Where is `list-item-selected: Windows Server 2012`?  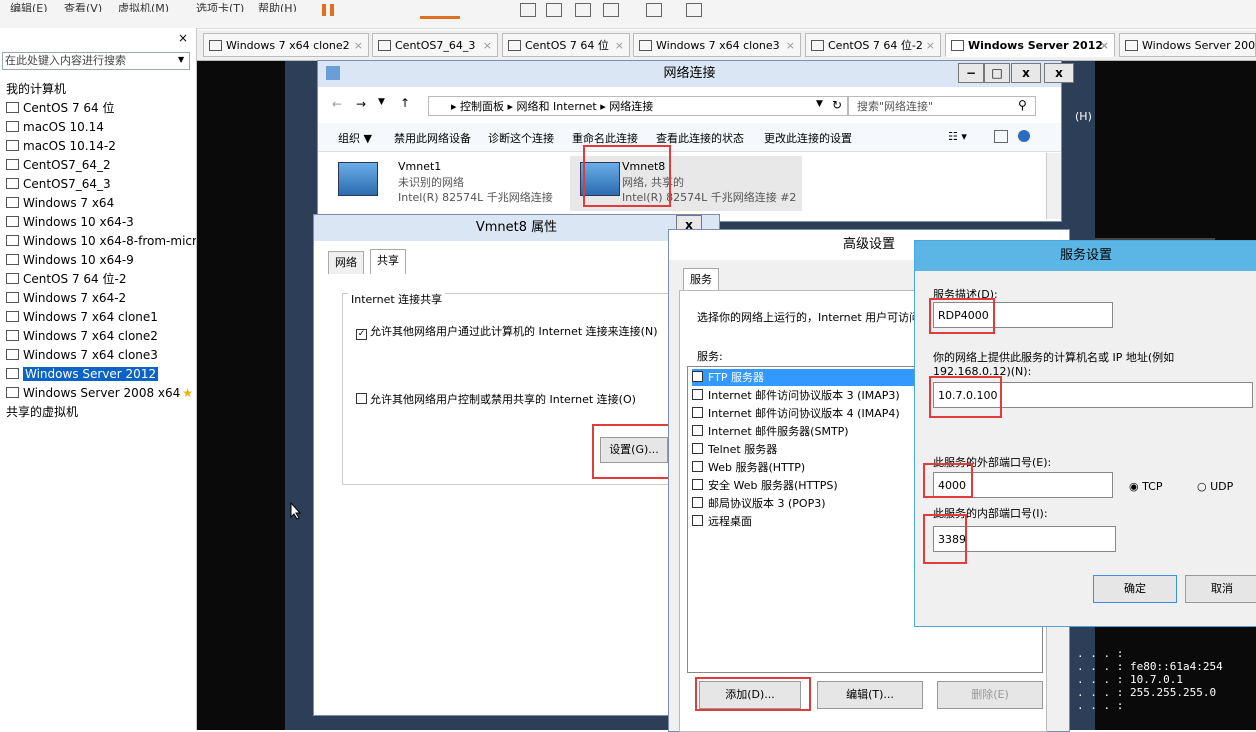 list-item-selected: Windows Server 2012 is located at coordinates (98, 374).